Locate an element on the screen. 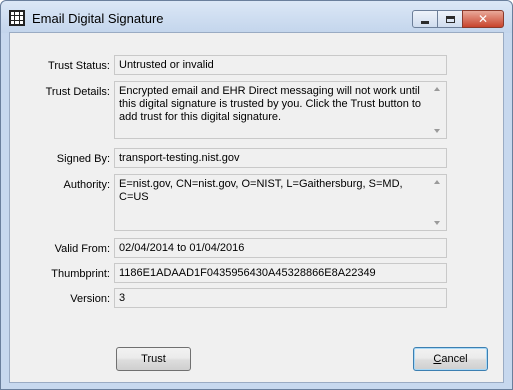 The height and width of the screenshot is (390, 513). valid-from-label: Valid From: is located at coordinates (82, 249).